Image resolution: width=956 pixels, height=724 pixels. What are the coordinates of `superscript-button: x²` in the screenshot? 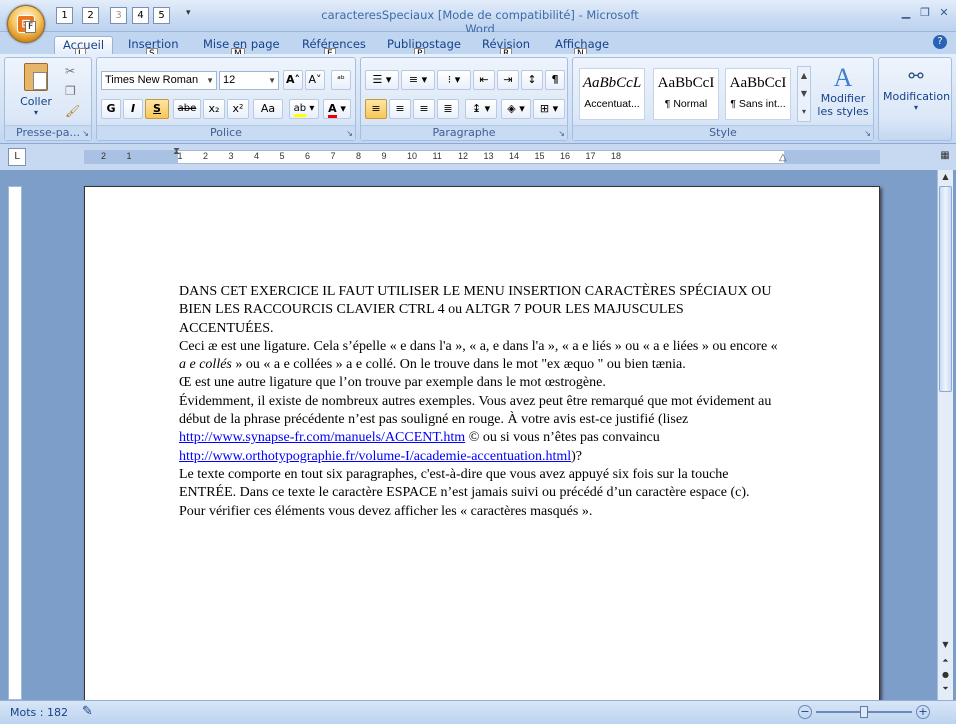 It's located at (238, 109).